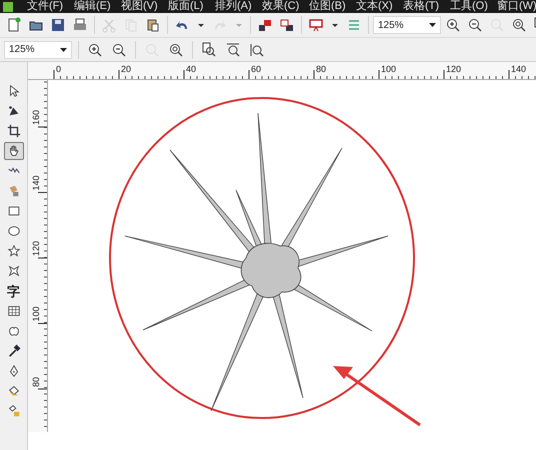 Image resolution: width=536 pixels, height=450 pixels. Describe the element at coordinates (13, 211) in the screenshot. I see `rectangle-icon` at that location.